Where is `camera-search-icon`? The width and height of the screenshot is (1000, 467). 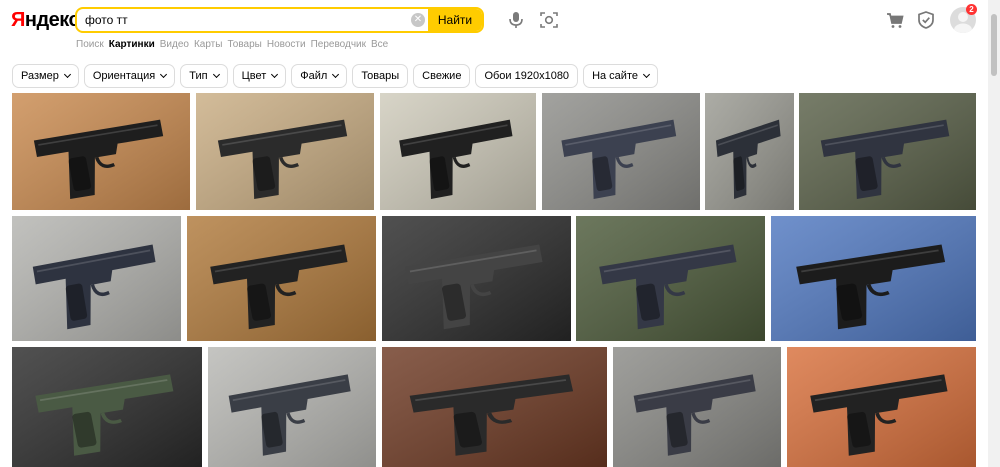
camera-search-icon is located at coordinates (549, 20).